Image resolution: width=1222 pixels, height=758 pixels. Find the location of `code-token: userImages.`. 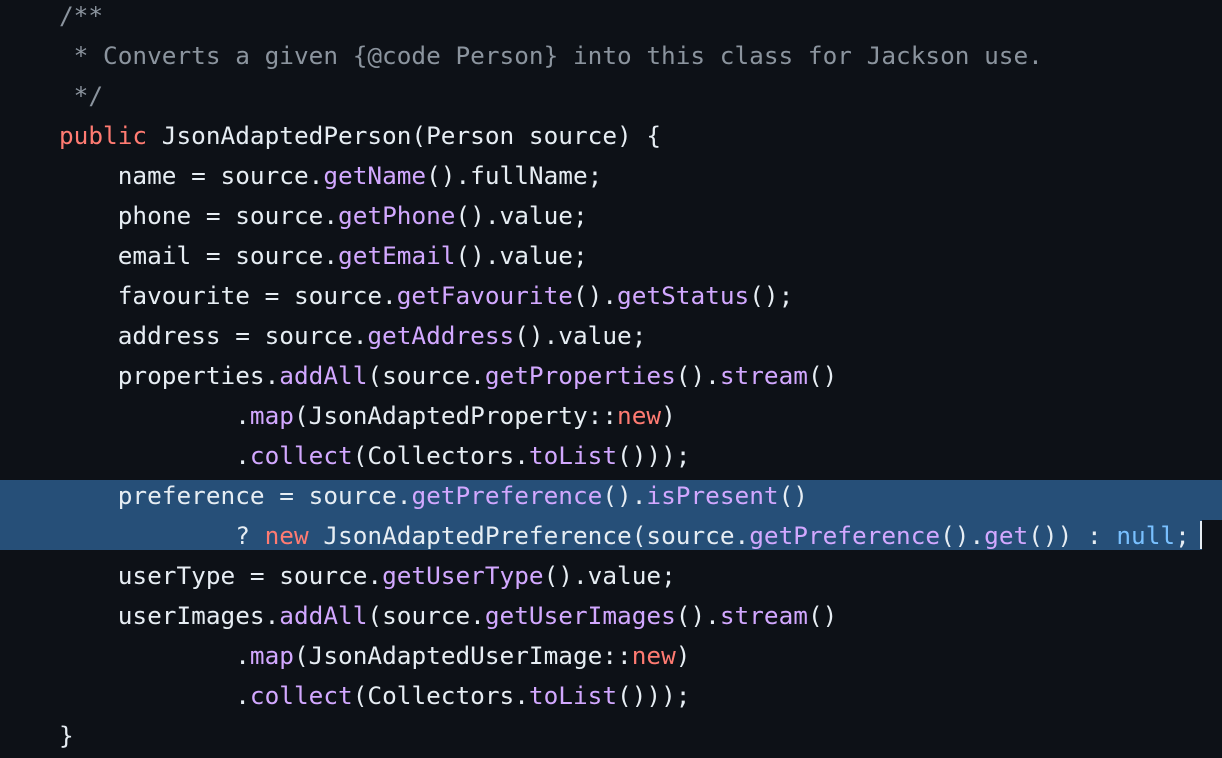

code-token: userImages. is located at coordinates (169, 615).